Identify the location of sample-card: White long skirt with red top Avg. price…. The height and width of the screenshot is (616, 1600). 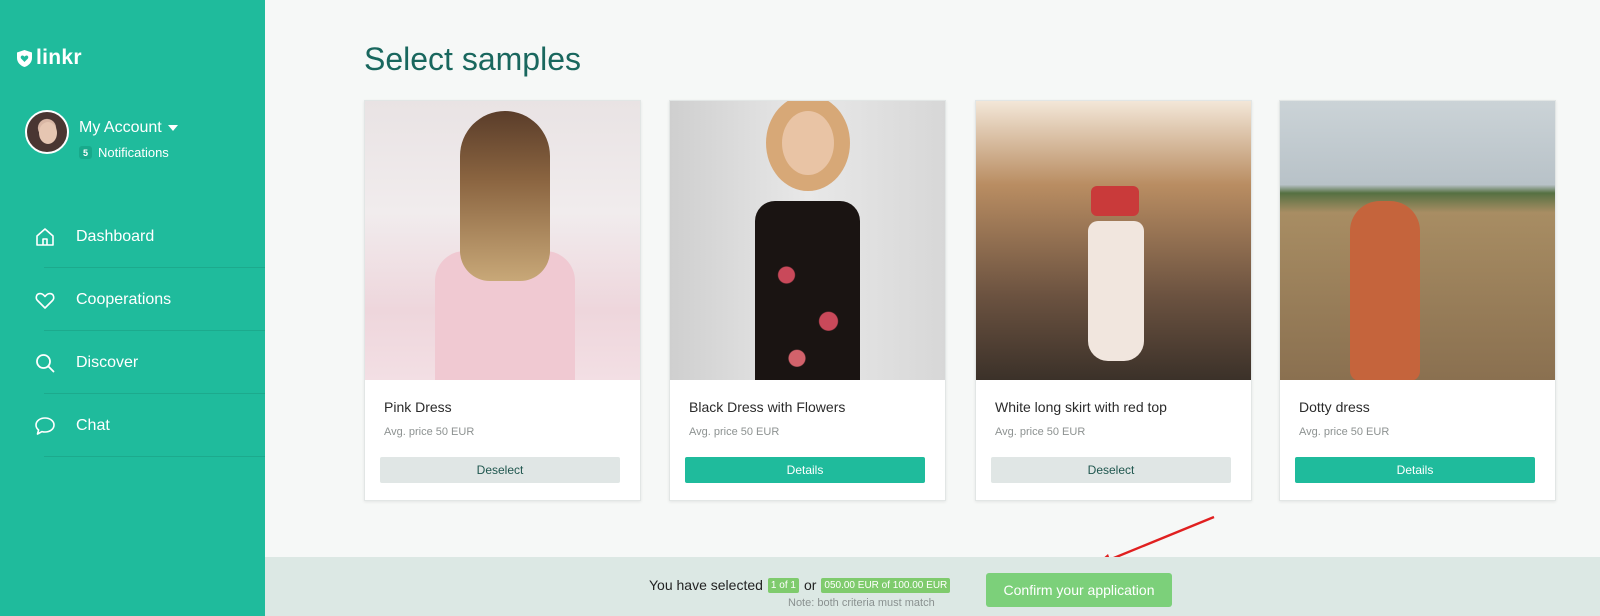
(1113, 300).